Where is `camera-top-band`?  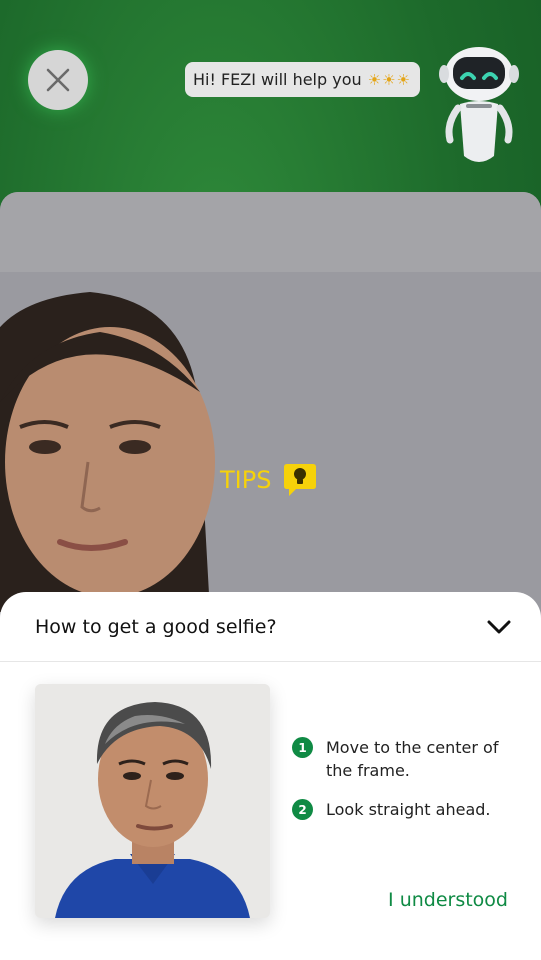 camera-top-band is located at coordinates (270, 232).